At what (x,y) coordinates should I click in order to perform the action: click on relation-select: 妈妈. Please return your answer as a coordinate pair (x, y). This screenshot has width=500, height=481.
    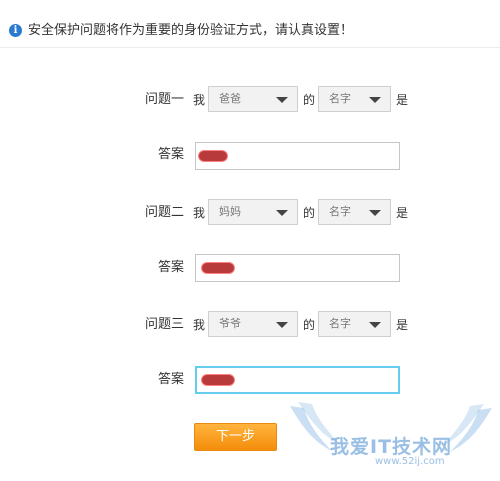
    Looking at the image, I should click on (253, 212).